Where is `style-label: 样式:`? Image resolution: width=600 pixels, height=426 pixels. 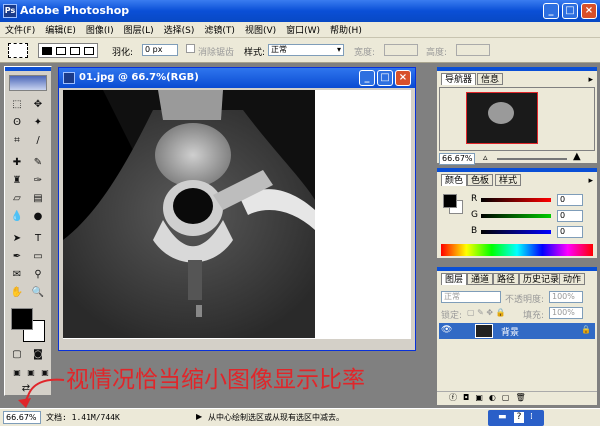 style-label: 样式: is located at coordinates (255, 53).